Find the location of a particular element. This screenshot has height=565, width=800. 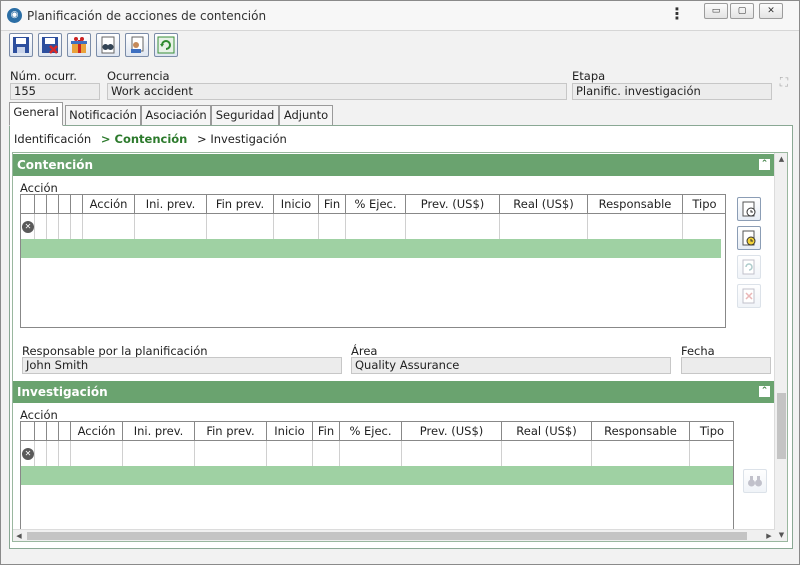

investigation-collapse-icon: ⌃ is located at coordinates (764, 391).